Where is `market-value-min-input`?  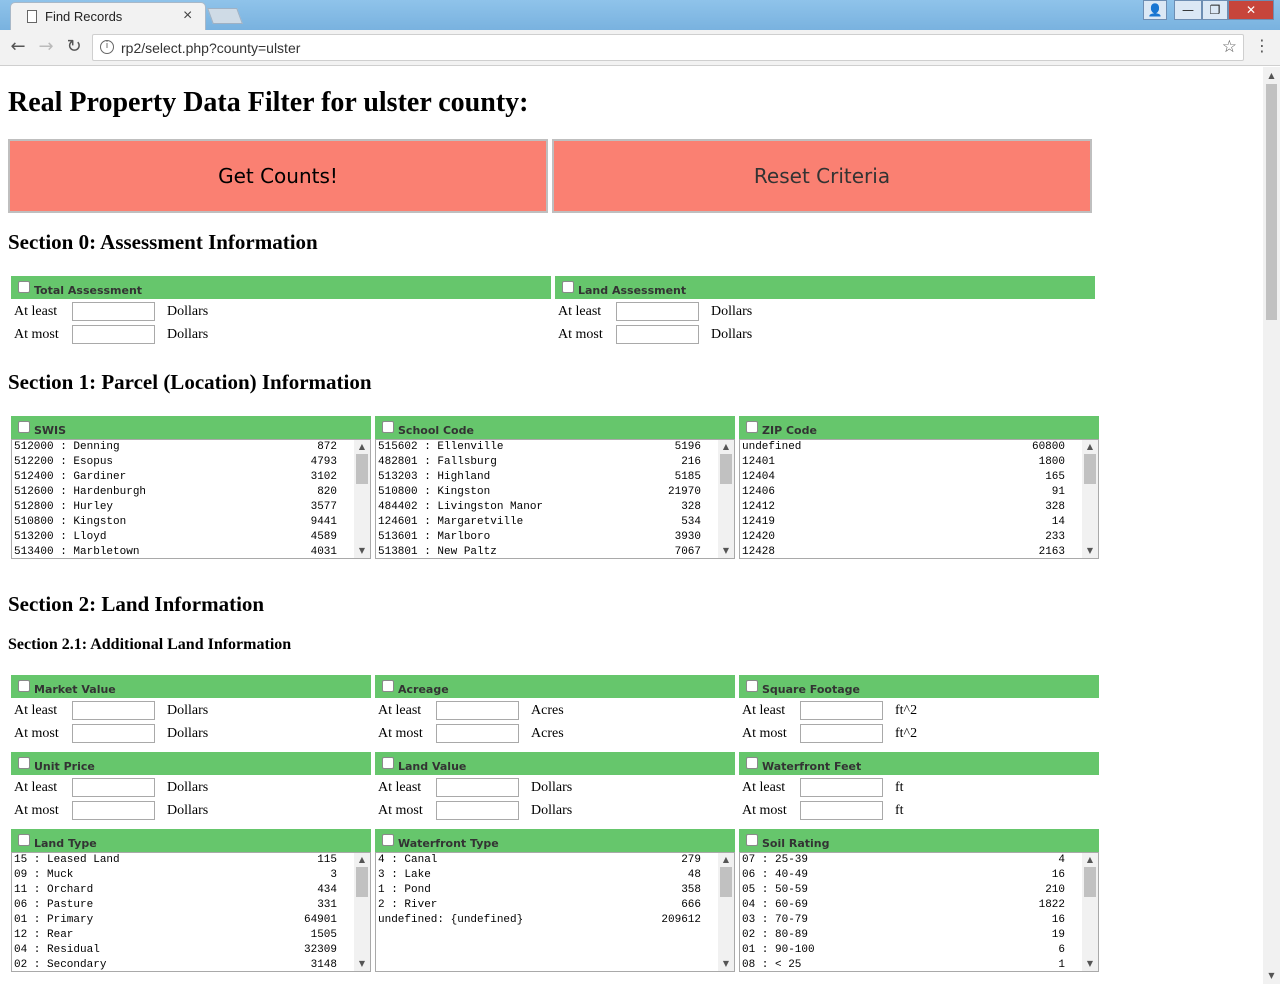 market-value-min-input is located at coordinates (113, 710).